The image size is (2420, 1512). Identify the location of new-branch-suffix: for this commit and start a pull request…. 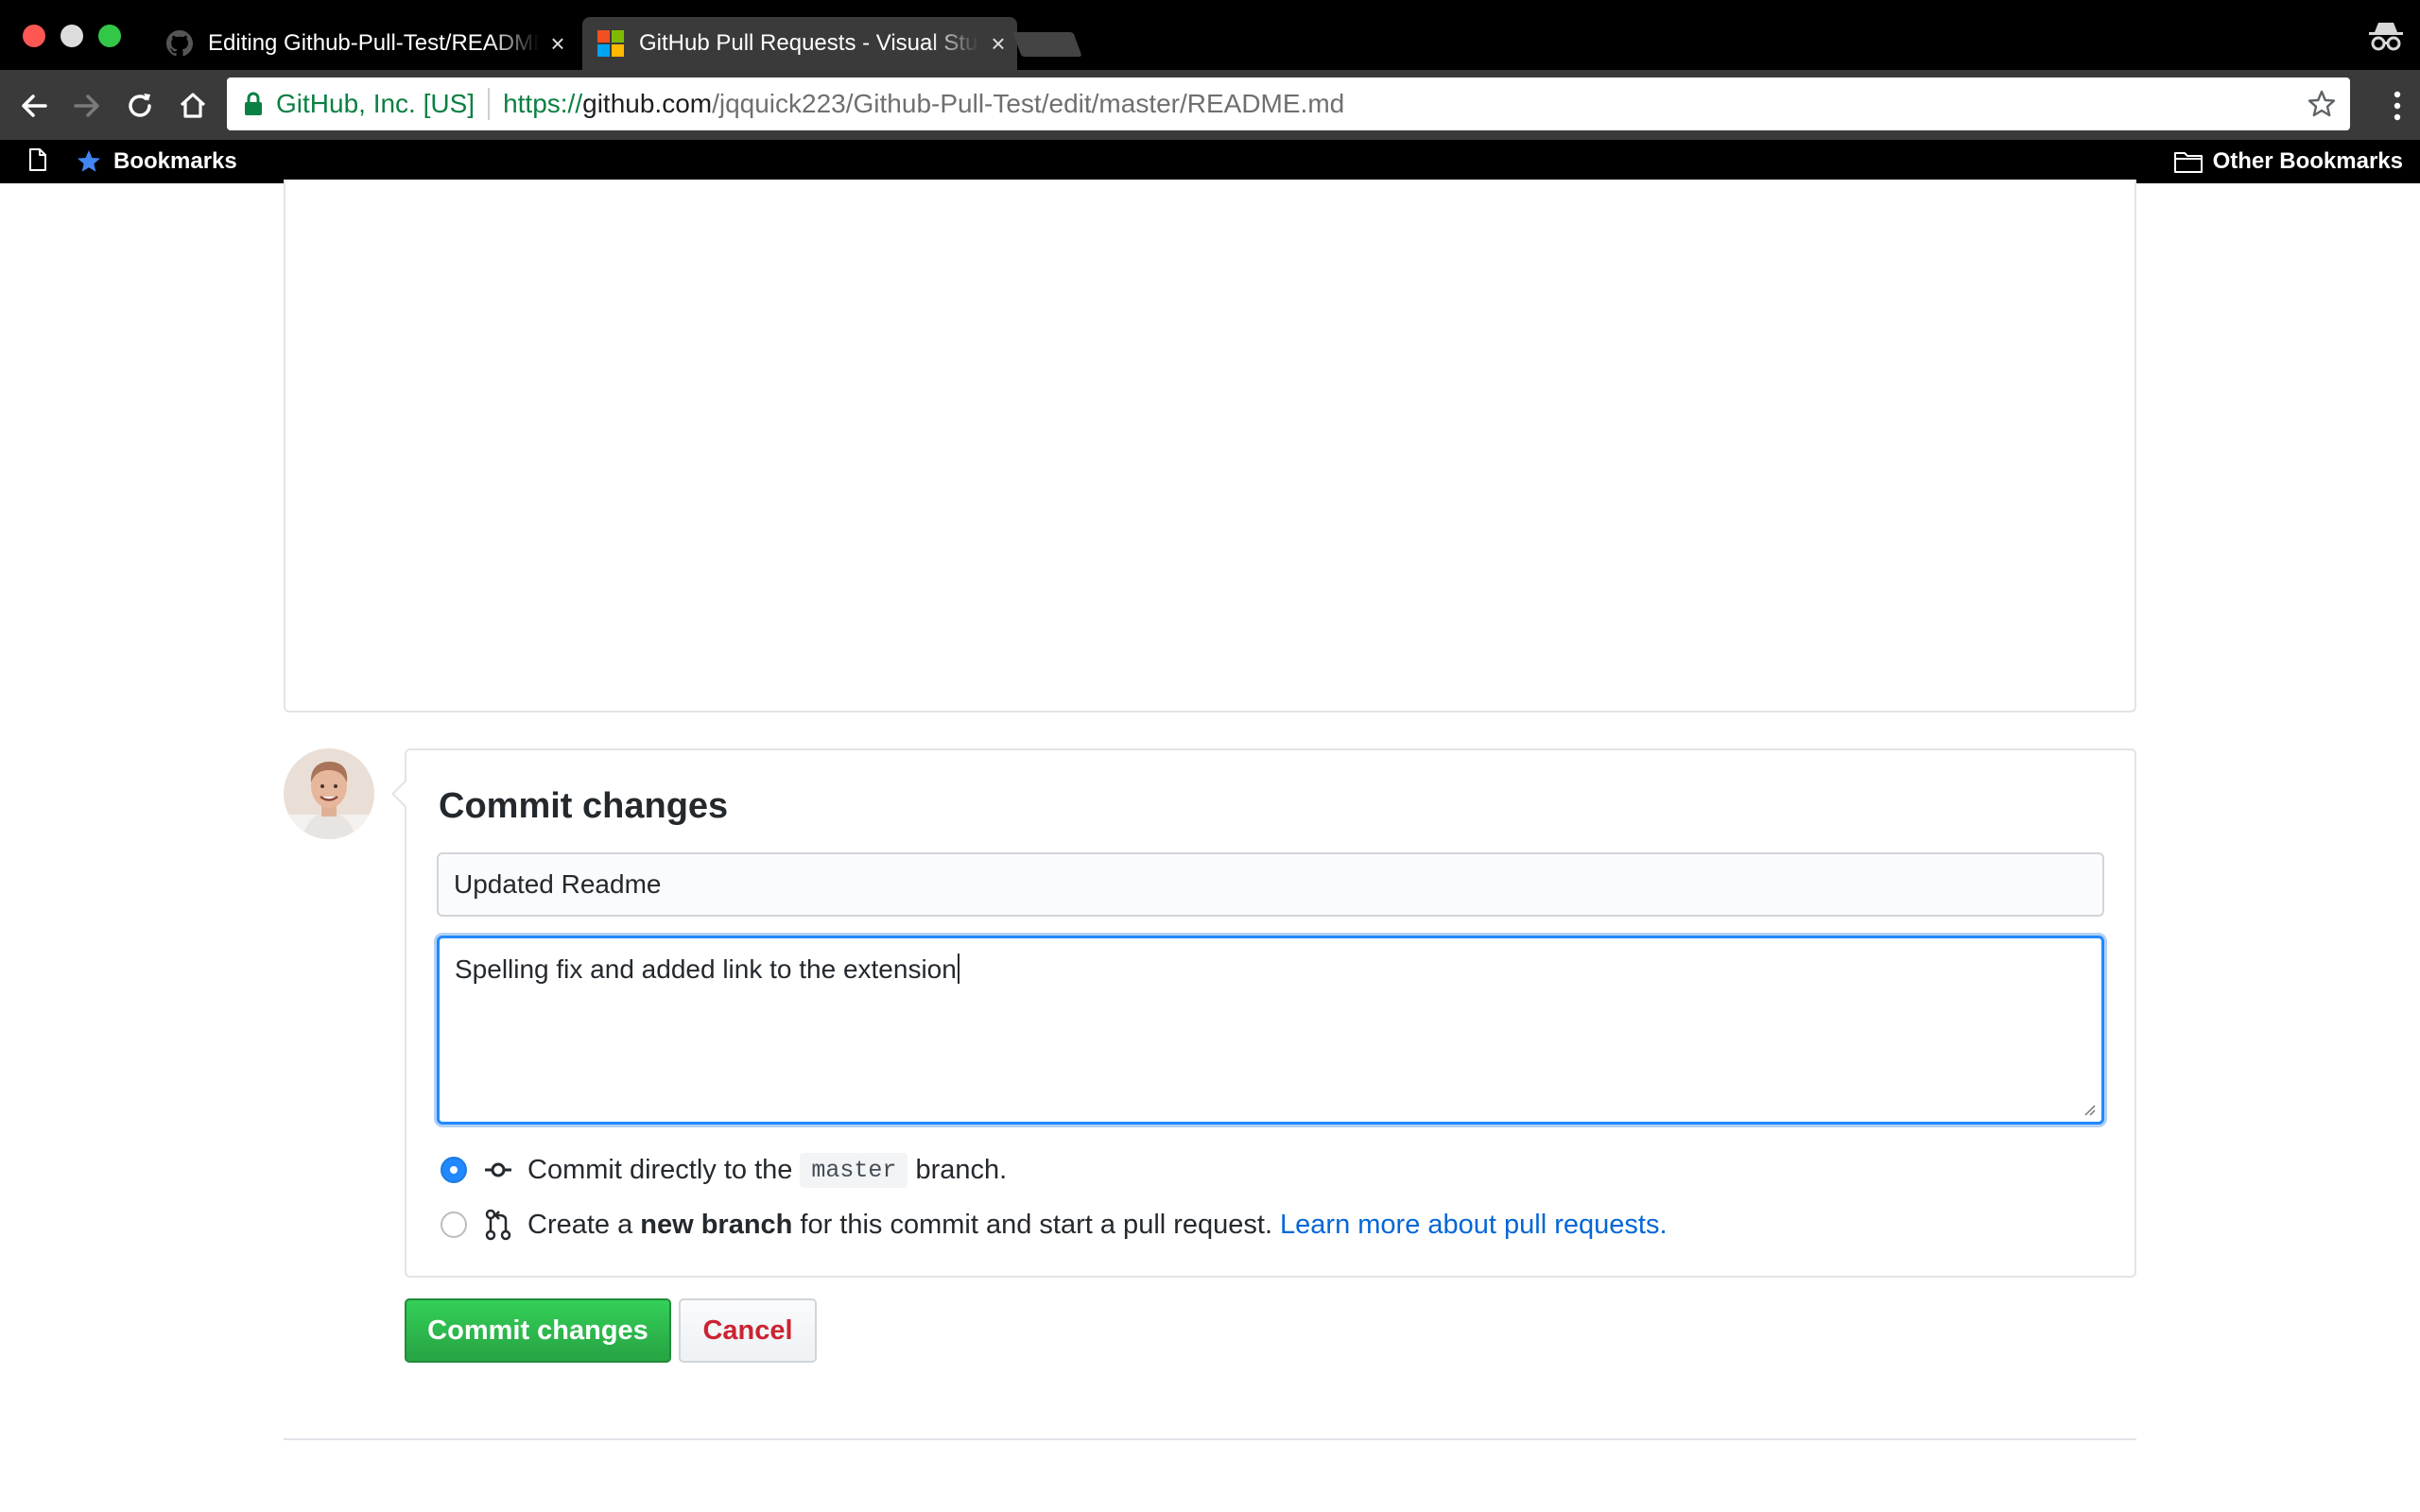
(1036, 1224).